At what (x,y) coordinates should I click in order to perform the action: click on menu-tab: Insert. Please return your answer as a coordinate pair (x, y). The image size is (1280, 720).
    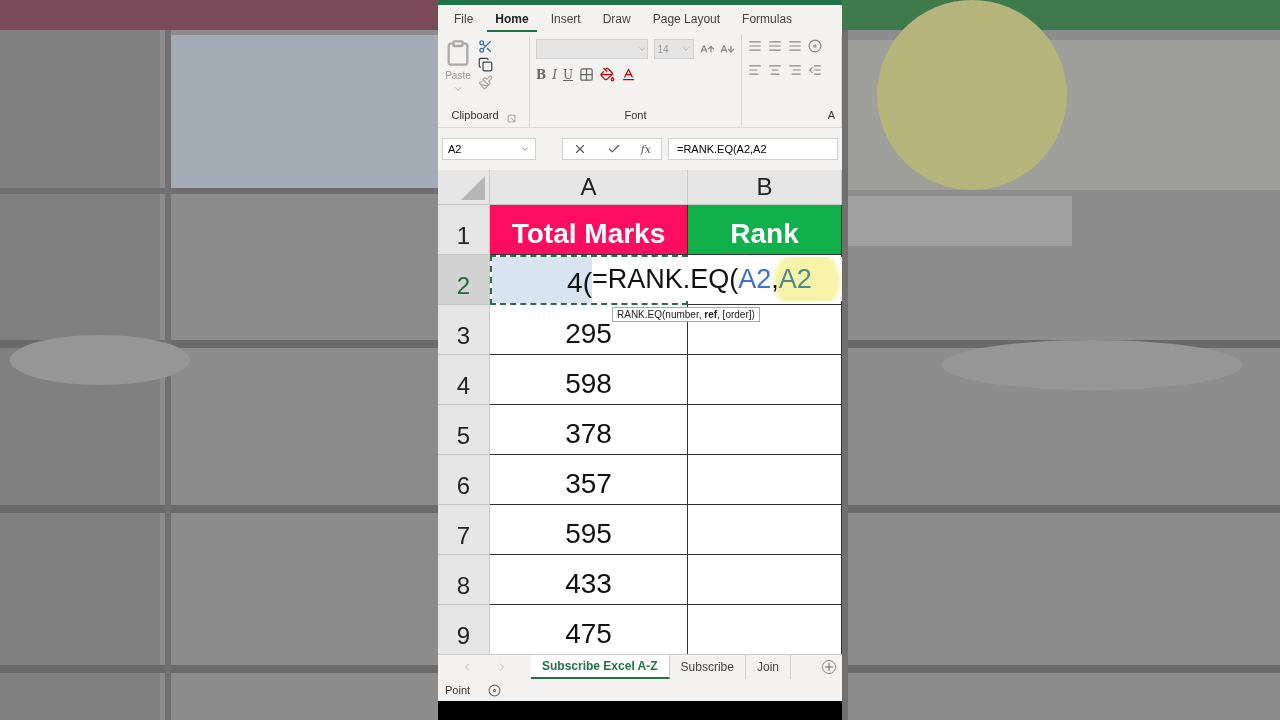
    Looking at the image, I should click on (565, 20).